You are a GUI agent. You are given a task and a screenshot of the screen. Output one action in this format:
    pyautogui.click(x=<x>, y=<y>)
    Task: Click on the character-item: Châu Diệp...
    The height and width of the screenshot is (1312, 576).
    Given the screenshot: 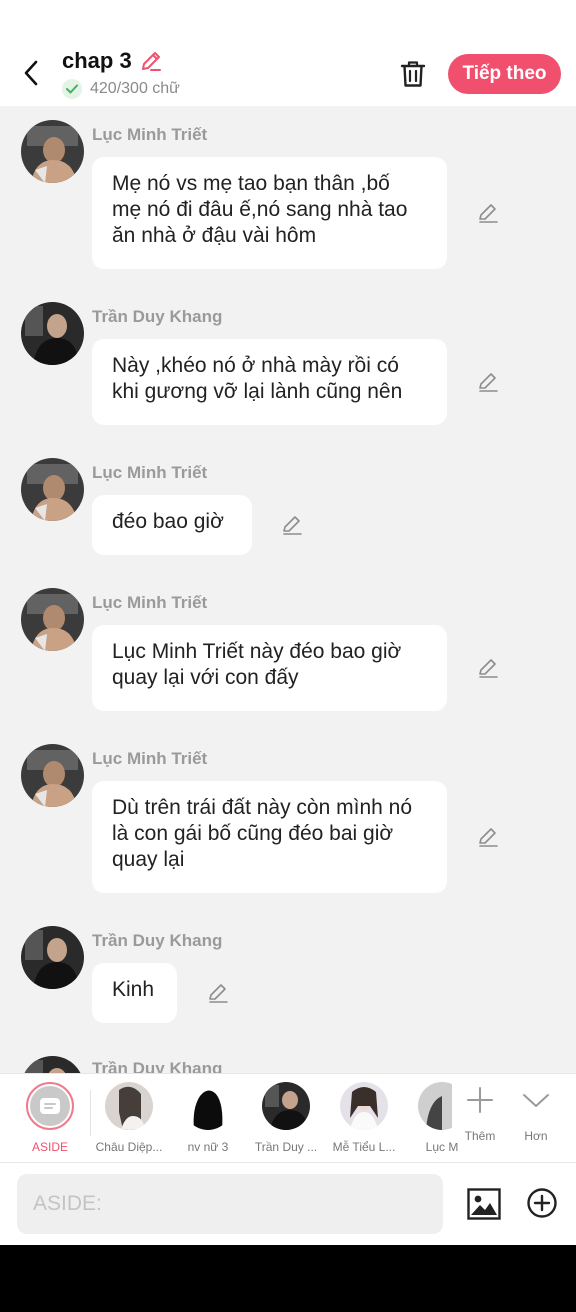 What is the action you would take?
    pyautogui.click(x=129, y=1118)
    